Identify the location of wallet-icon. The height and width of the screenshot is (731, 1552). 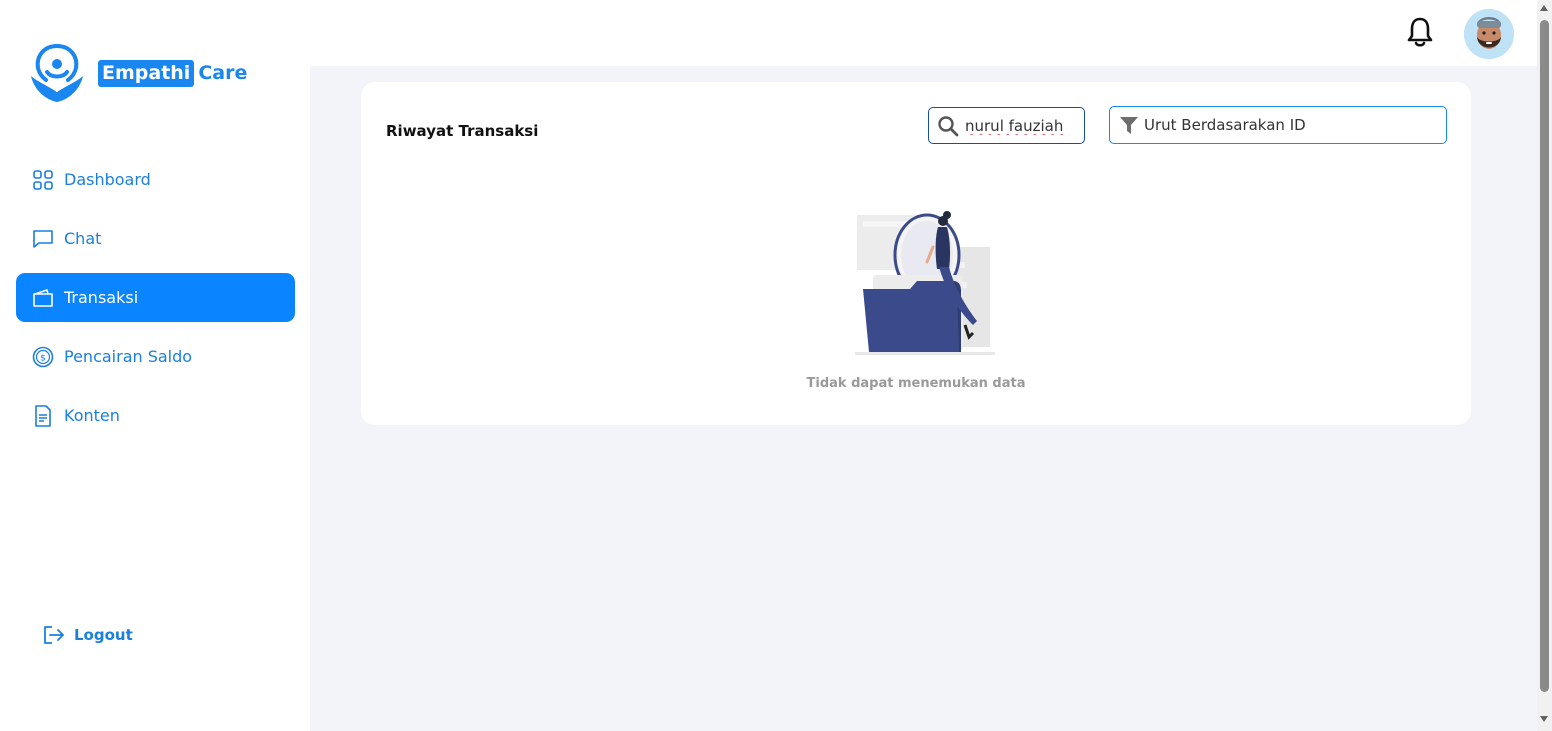
(43, 298).